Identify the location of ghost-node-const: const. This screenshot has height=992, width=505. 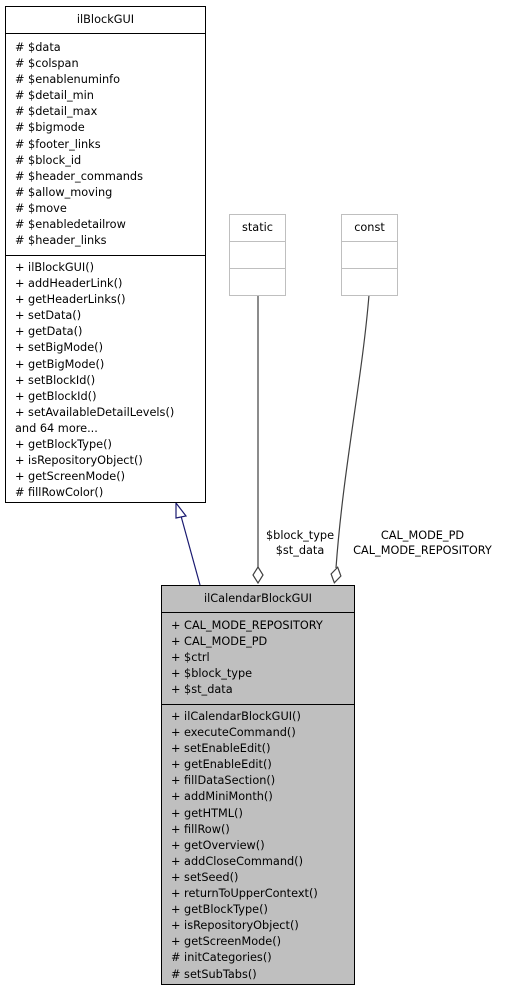
(369, 255).